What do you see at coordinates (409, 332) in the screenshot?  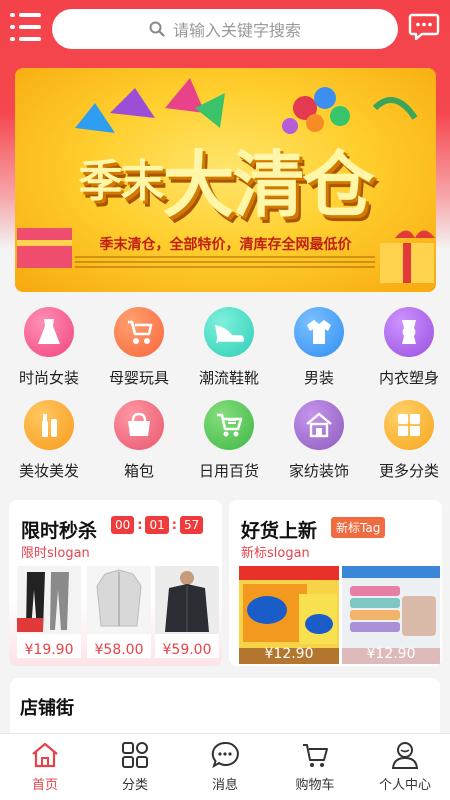 I see `bodysuit-icon` at bounding box center [409, 332].